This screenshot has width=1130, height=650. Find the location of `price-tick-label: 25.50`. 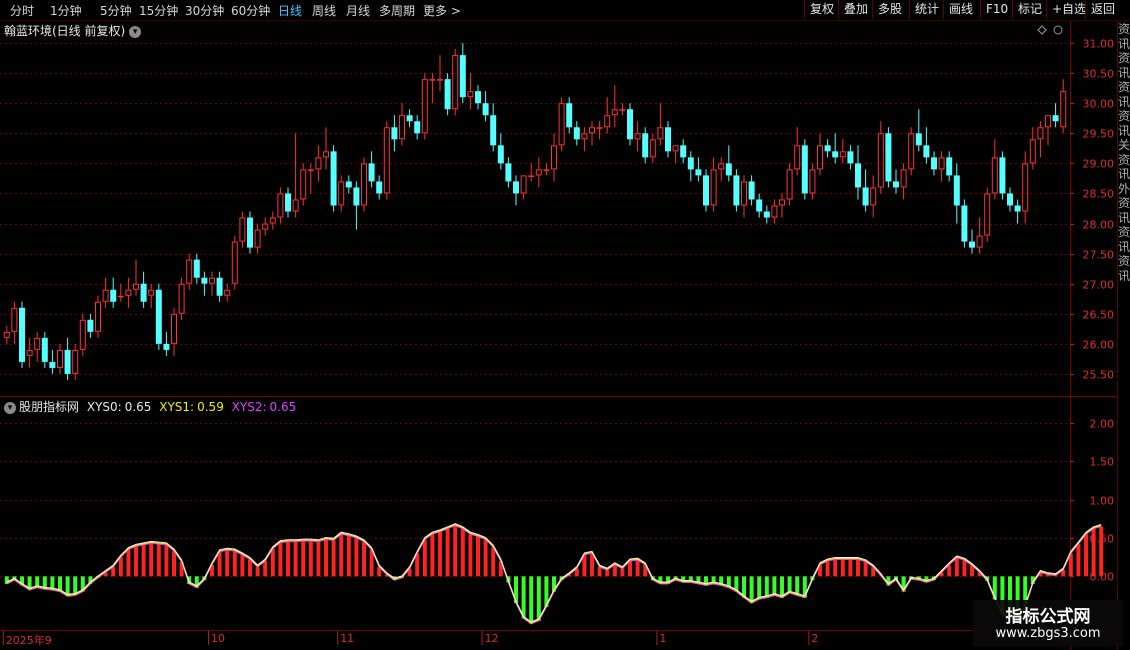

price-tick-label: 25.50 is located at coordinates (1099, 375).